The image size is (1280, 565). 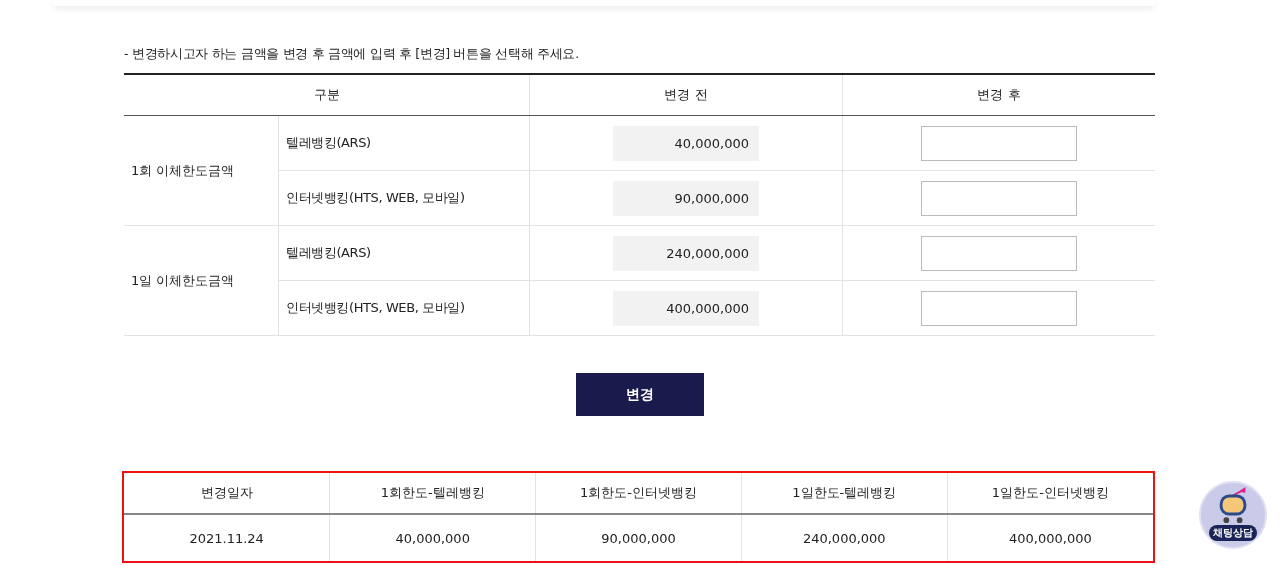 I want to click on instruction-text: - 변경하시고자 하는 금액을 변경 후 금액에 입력 후 [변경] 버튼을 선택해 주세요., so click(x=352, y=54).